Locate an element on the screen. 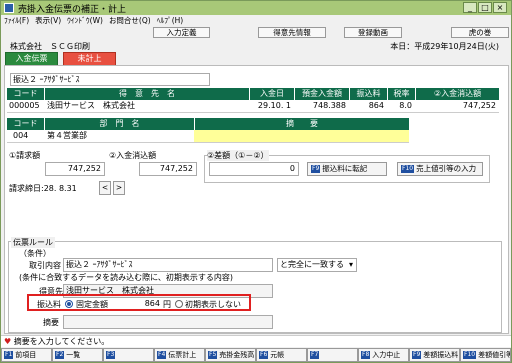 This screenshot has width=512, height=363. transfer-to-fee-button: F9 振込料に転記 is located at coordinates (347, 169).